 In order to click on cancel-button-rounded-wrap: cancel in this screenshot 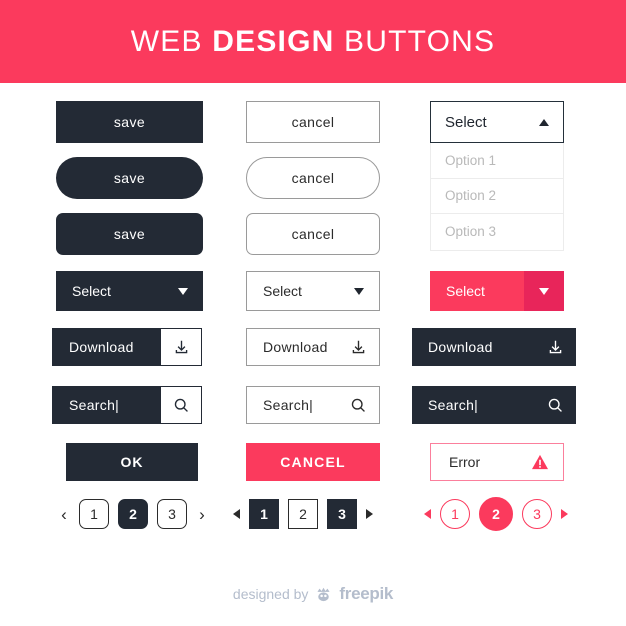, I will do `click(313, 234)`.